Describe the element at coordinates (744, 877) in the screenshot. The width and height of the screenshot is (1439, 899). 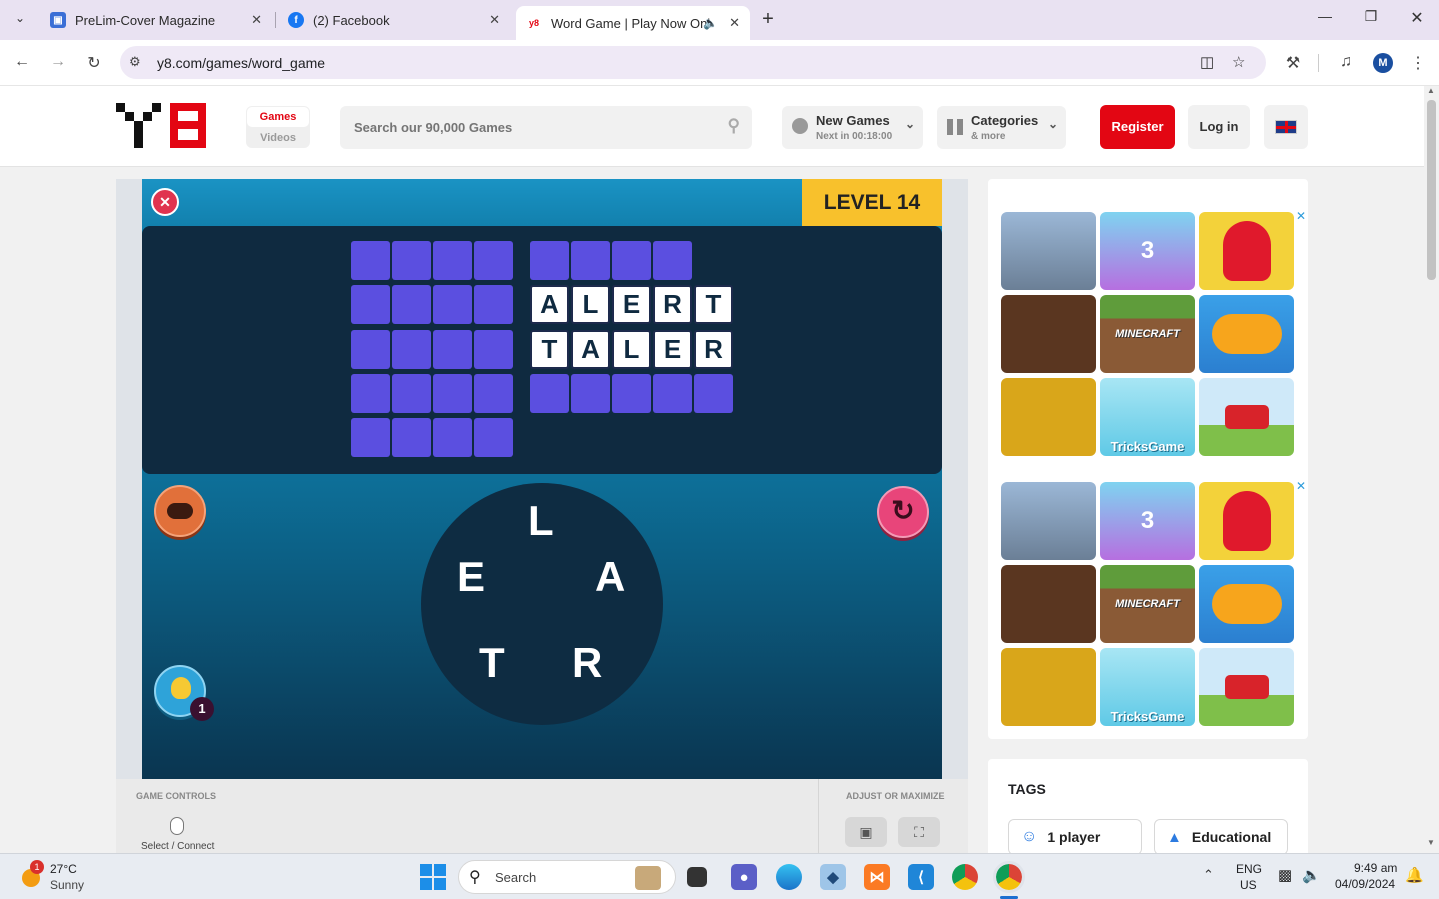
I see `teams-chat-icon: ●` at that location.